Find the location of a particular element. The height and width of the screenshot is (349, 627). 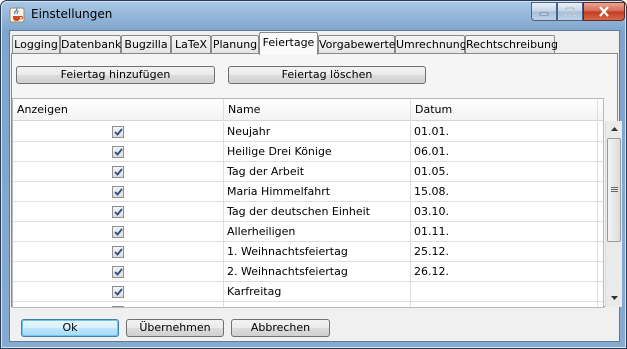

ok-button: Ok is located at coordinates (70, 328).